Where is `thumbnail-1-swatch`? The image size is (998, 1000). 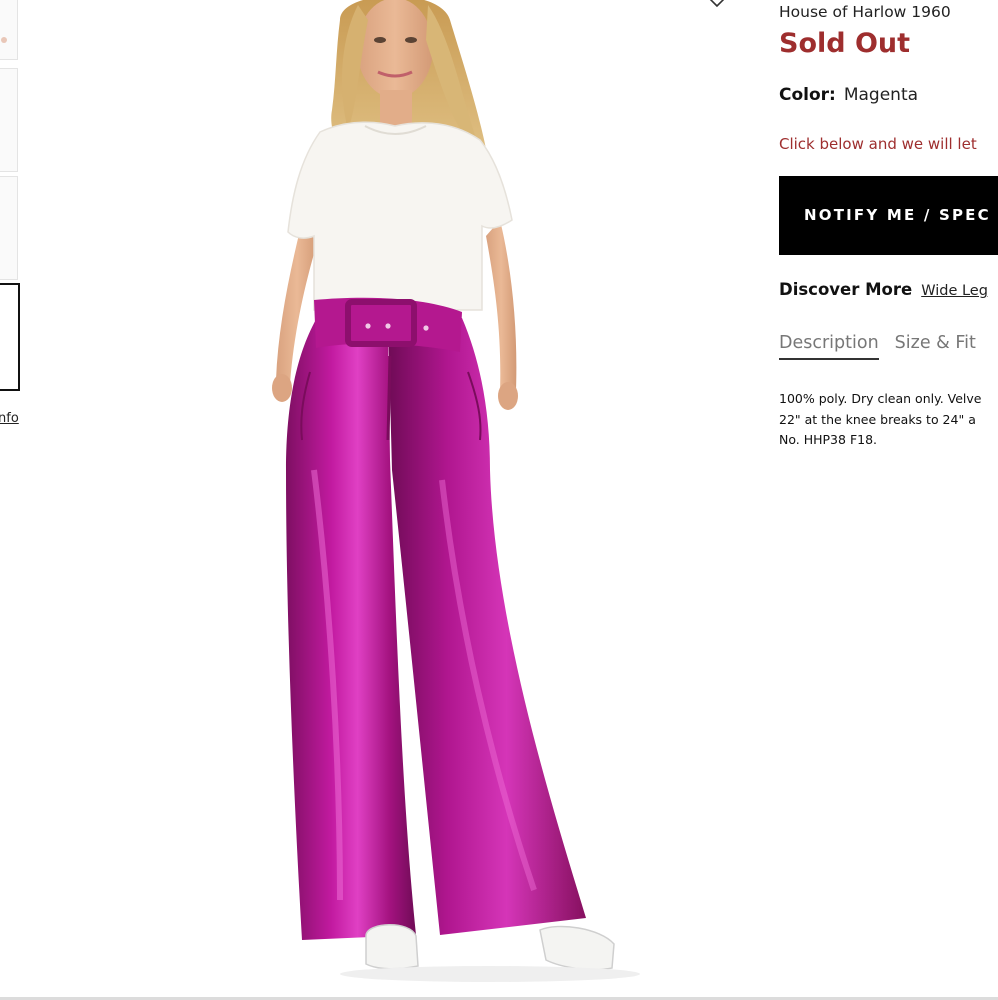 thumbnail-1-swatch is located at coordinates (4, 40).